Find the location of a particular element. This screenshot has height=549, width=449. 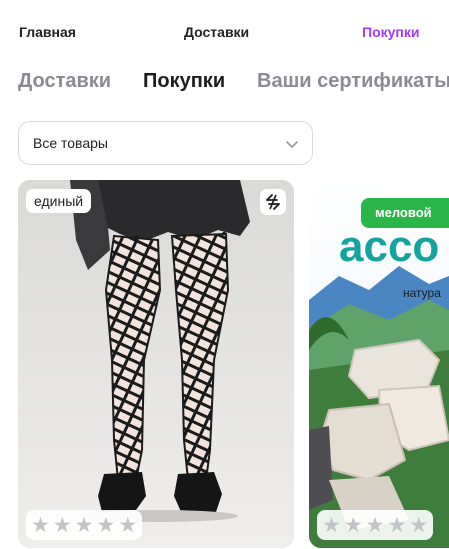

nav-item-deliveries: Доставки is located at coordinates (216, 32).